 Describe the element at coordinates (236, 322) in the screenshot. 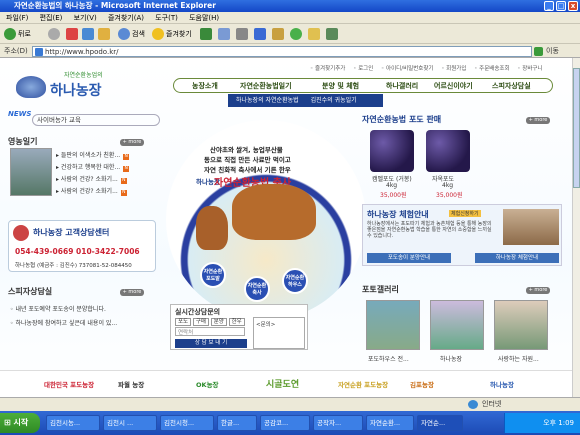

I see `tab-beef: 한우` at that location.